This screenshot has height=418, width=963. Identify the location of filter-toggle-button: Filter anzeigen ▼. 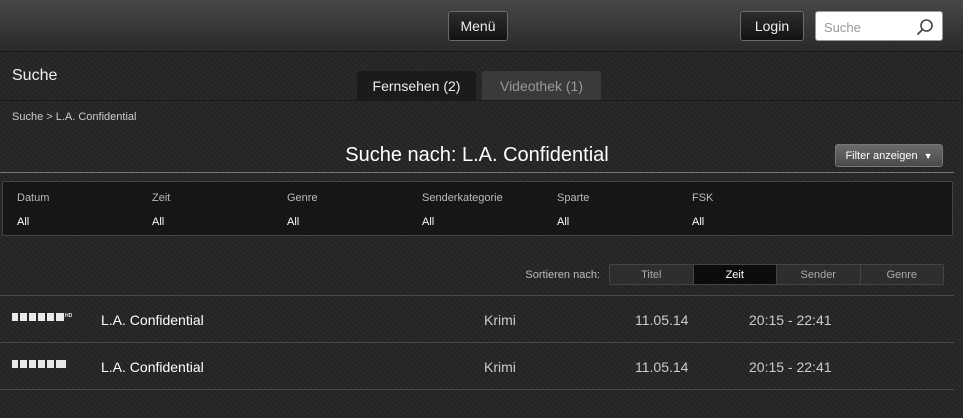
(889, 155).